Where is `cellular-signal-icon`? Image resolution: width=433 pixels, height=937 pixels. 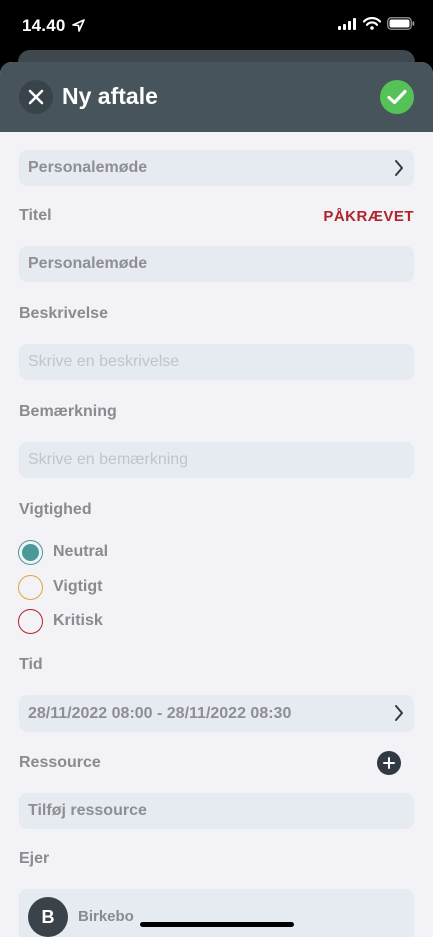 cellular-signal-icon is located at coordinates (347, 23).